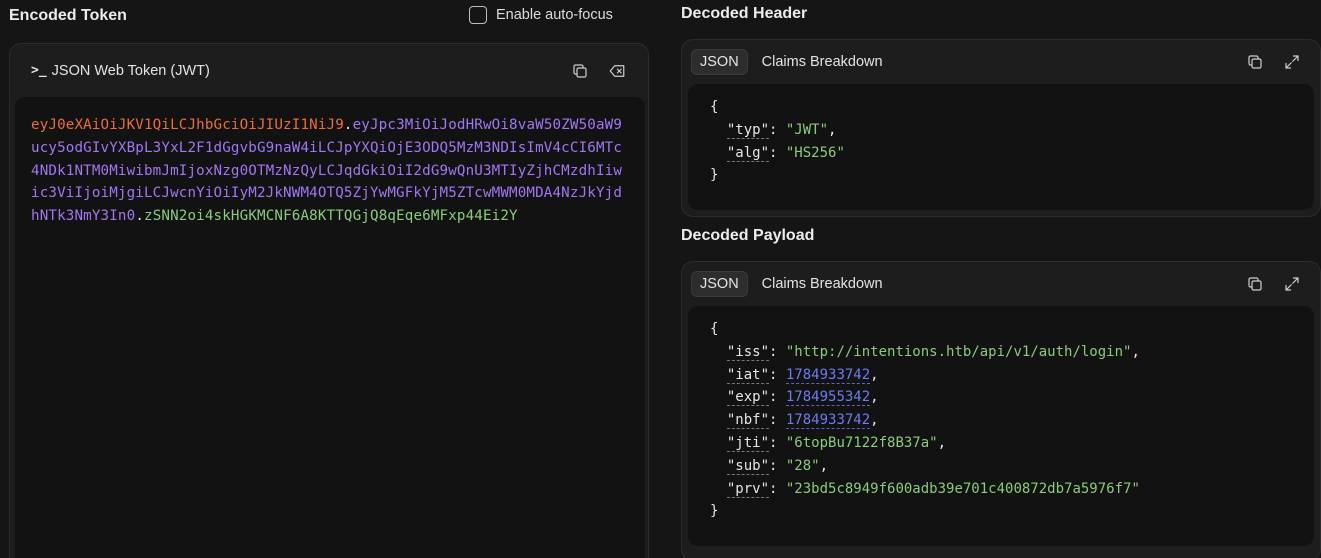 The width and height of the screenshot is (1321, 558). What do you see at coordinates (478, 15) in the screenshot?
I see `auto-focus-checkbox` at bounding box center [478, 15].